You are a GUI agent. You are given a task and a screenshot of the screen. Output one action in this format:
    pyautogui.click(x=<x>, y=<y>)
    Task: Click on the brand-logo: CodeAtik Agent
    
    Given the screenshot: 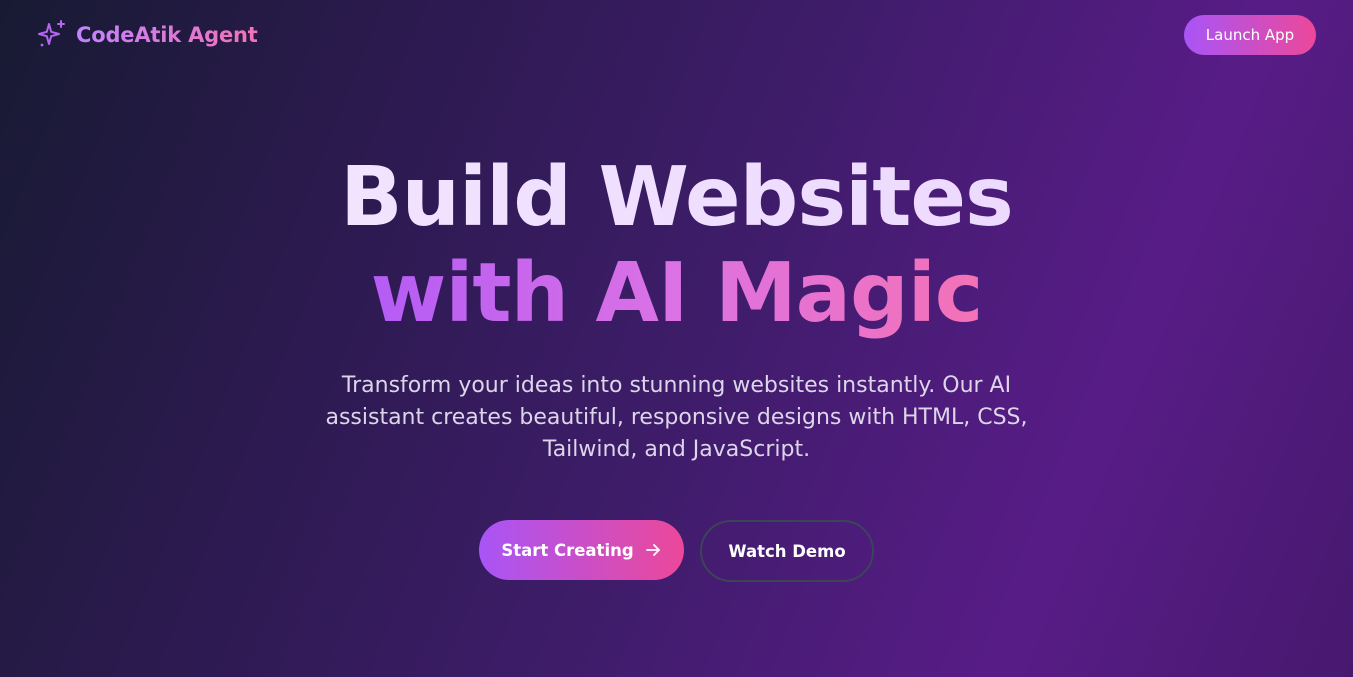 What is the action you would take?
    pyautogui.click(x=147, y=35)
    